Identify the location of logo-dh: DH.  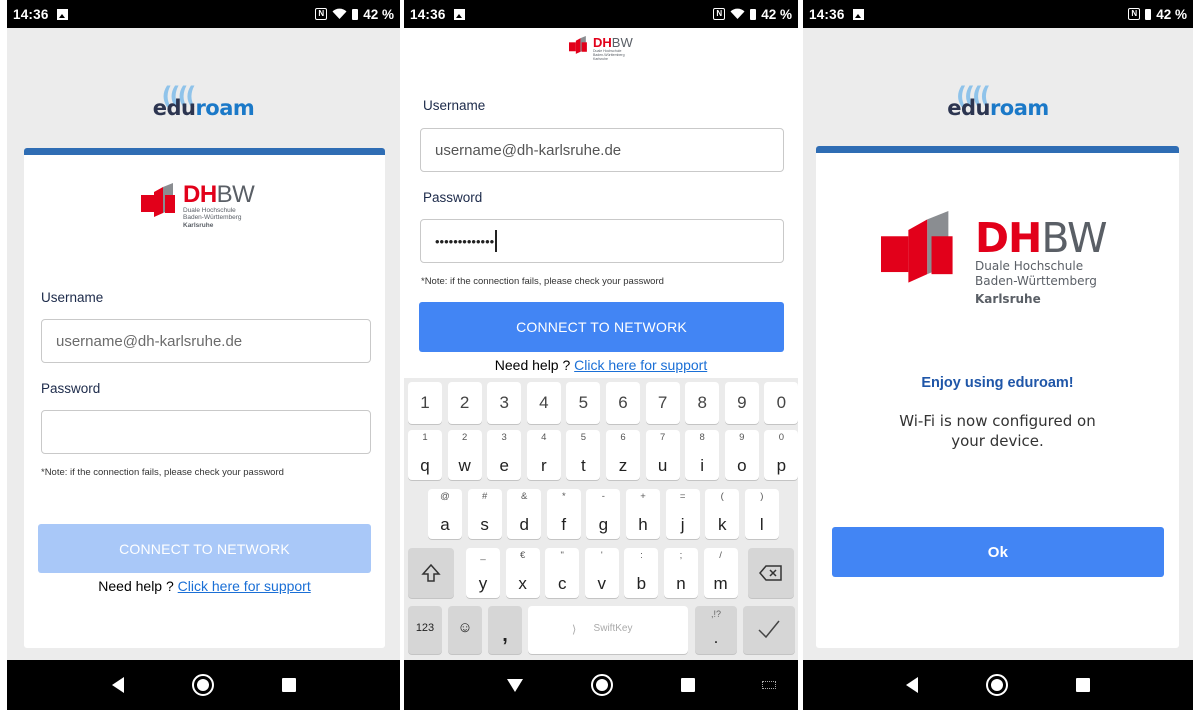
(200, 194).